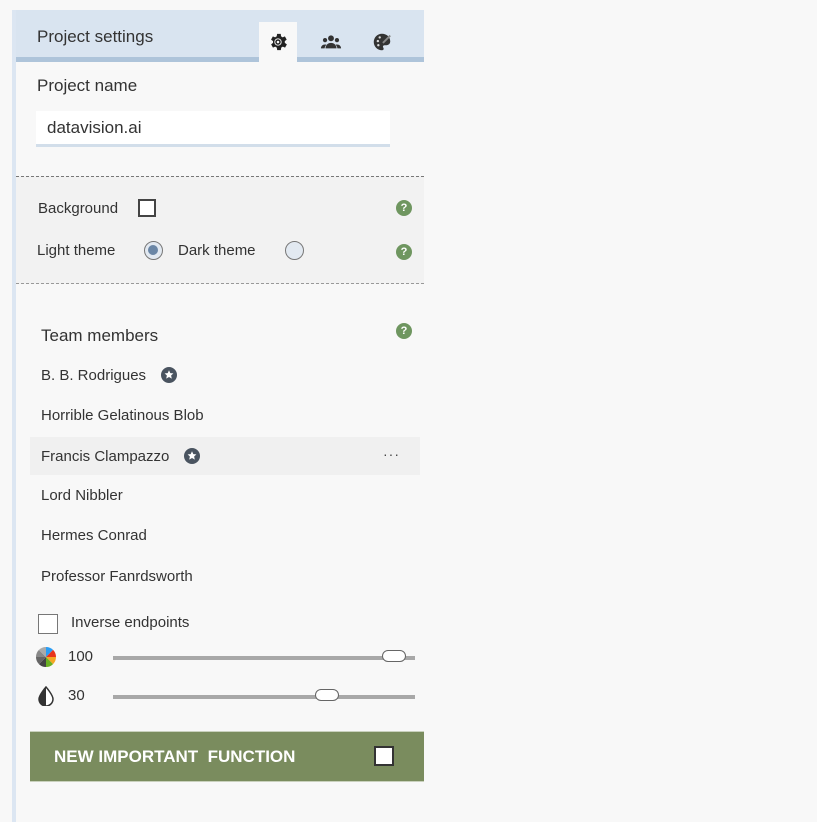 The image size is (817, 822). Describe the element at coordinates (393, 656) in the screenshot. I see `color-slider-thumb` at that location.